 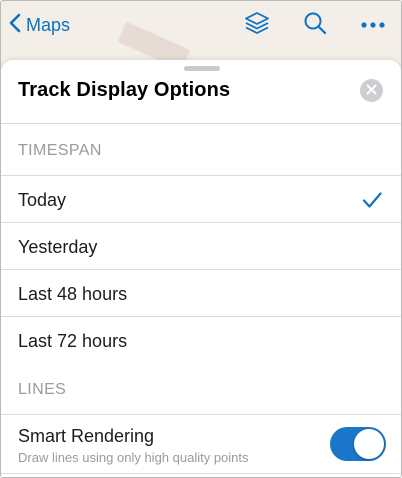 What do you see at coordinates (201, 150) in the screenshot?
I see `section-header-timespan: TIMESPAN` at bounding box center [201, 150].